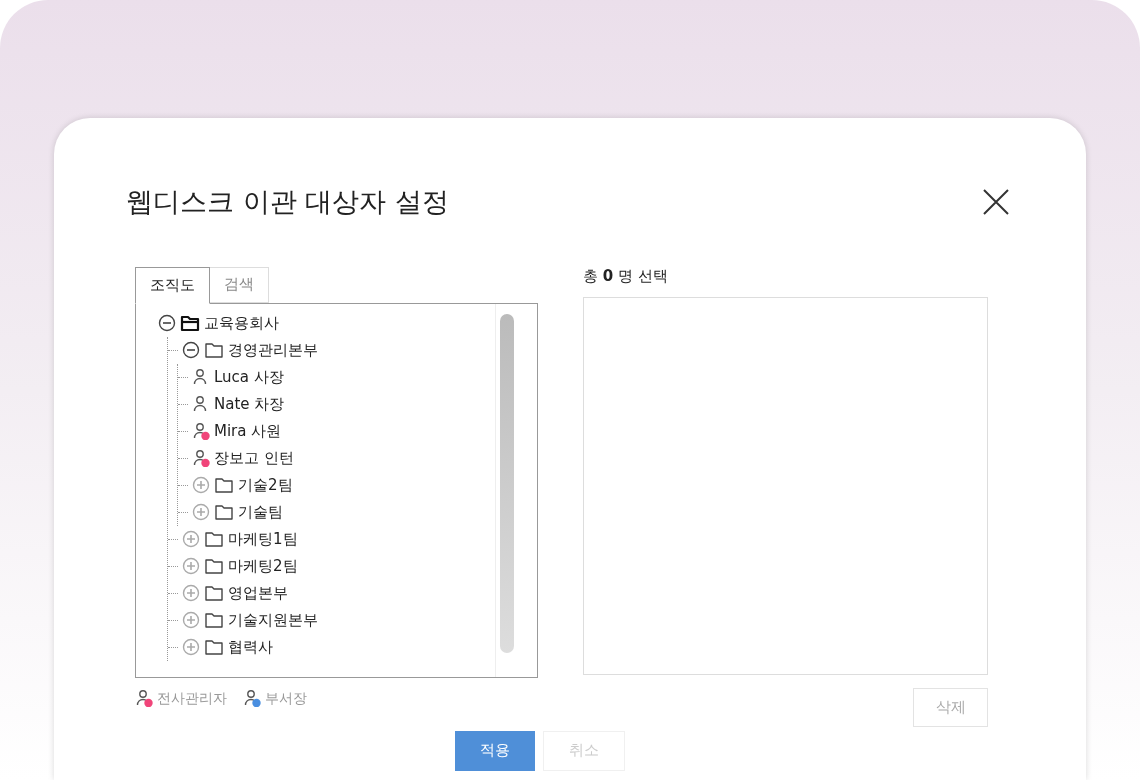 The height and width of the screenshot is (780, 1140). What do you see at coordinates (287, 202) in the screenshot?
I see `dialog-title: 웹디스크 이관 대상자 설정` at bounding box center [287, 202].